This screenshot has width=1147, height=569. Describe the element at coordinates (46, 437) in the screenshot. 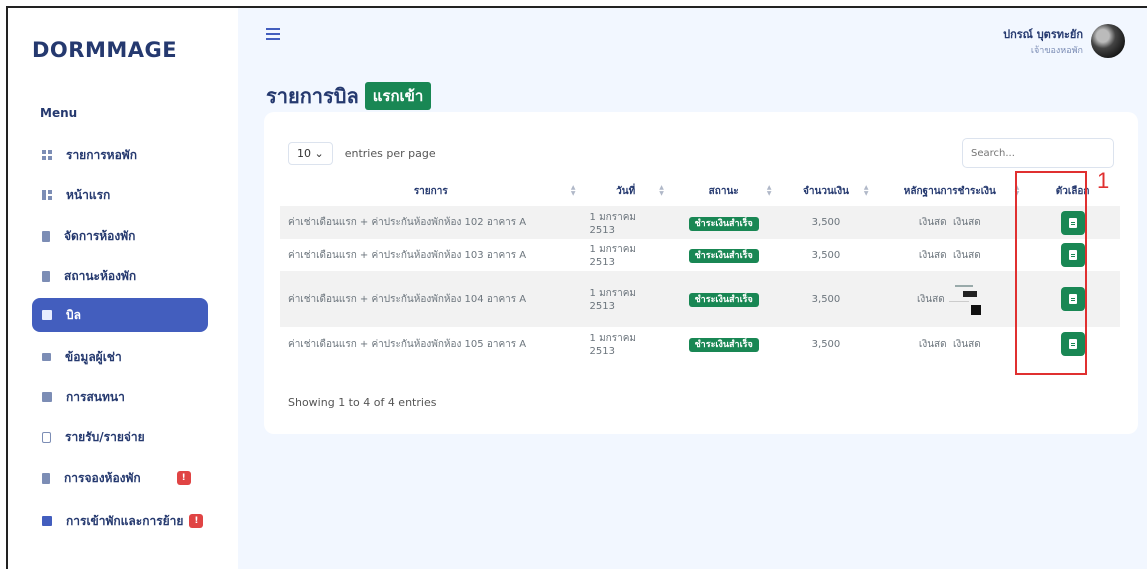

I see `wallet-icon` at that location.